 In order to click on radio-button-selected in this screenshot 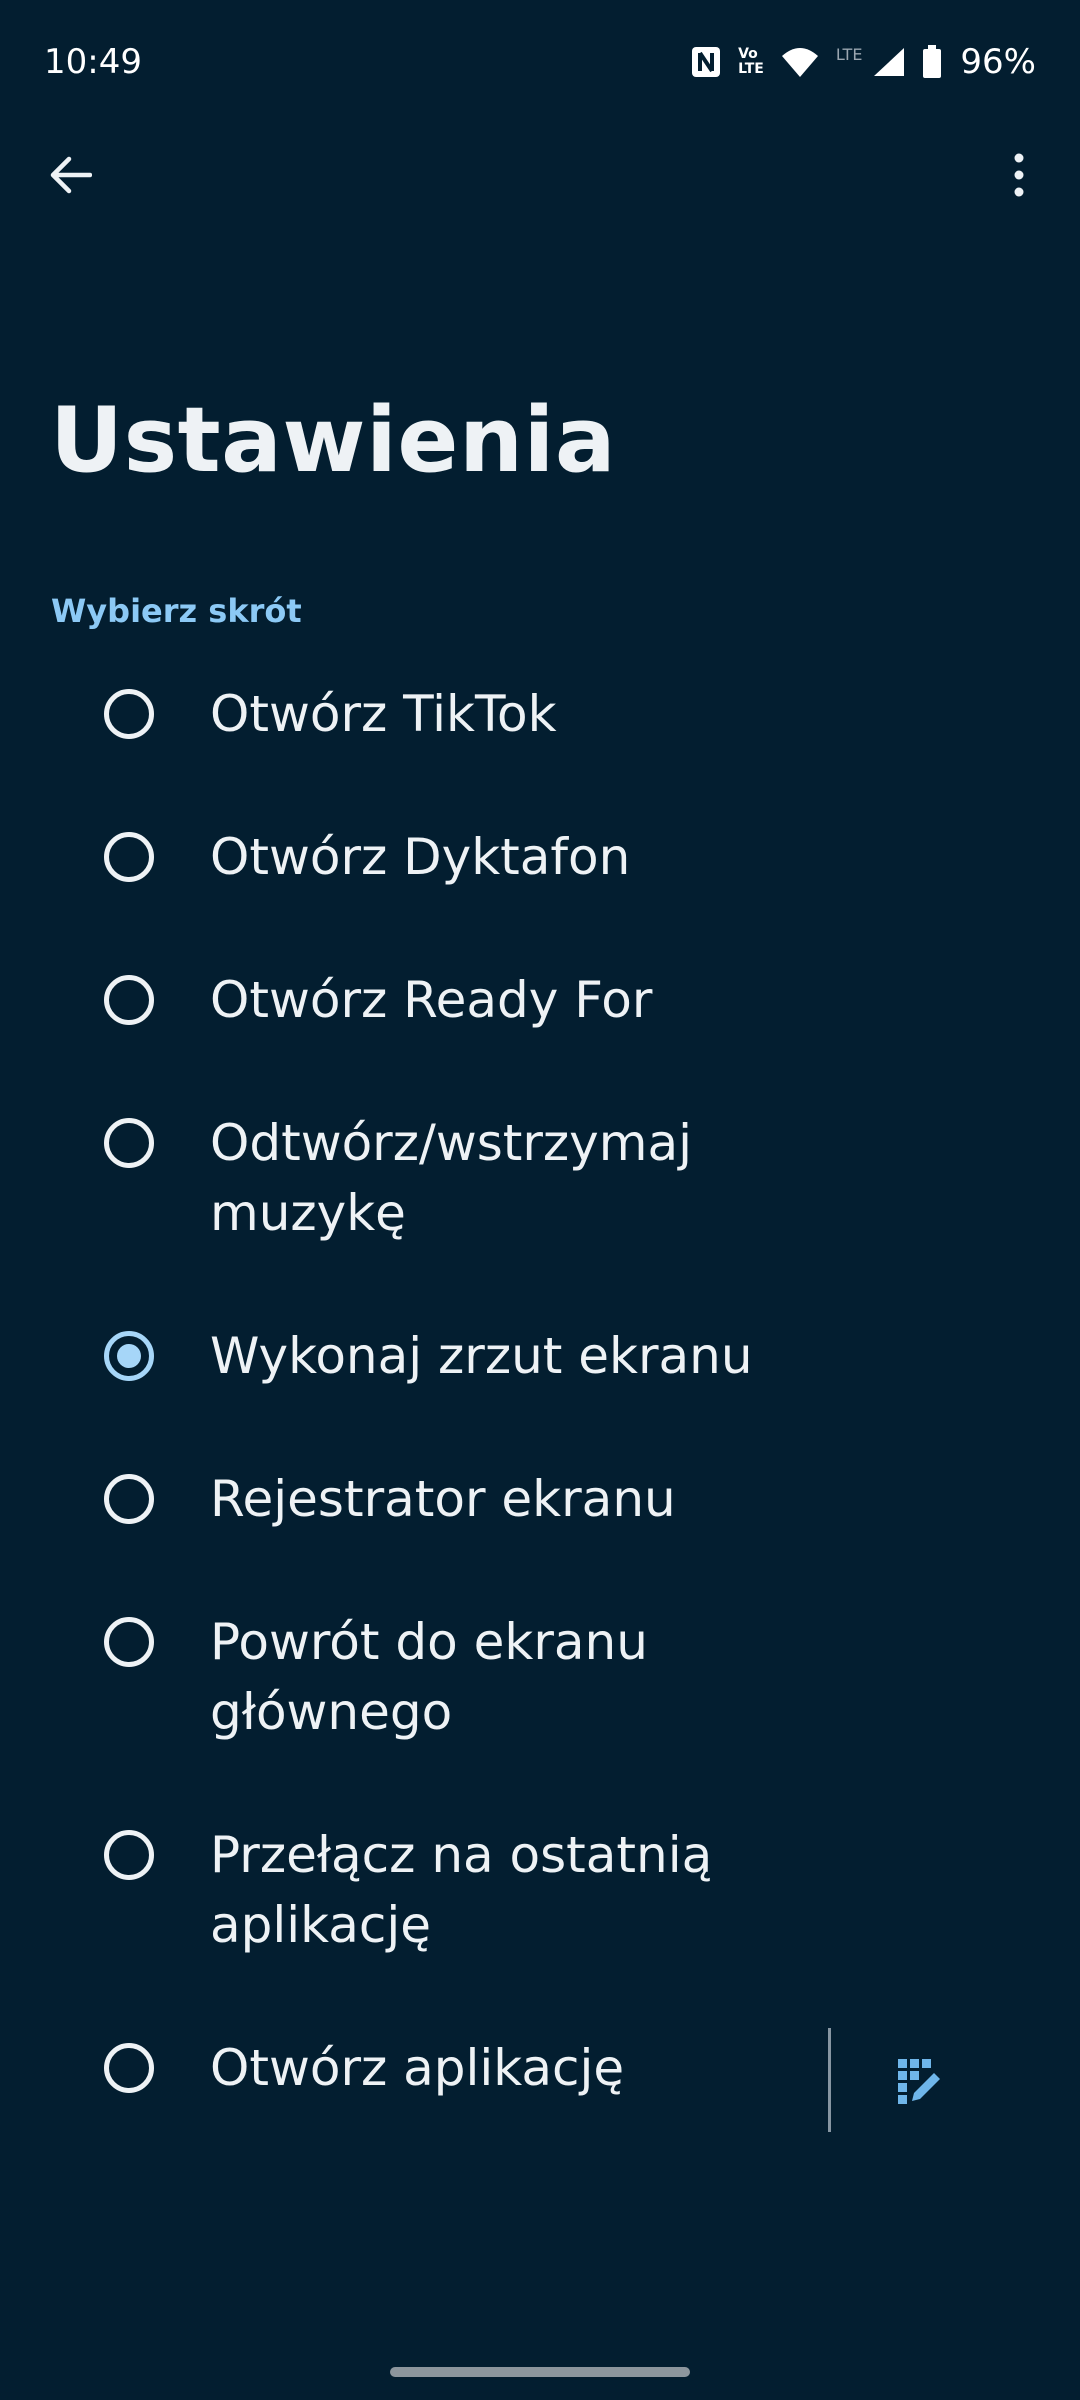, I will do `click(129, 1356)`.